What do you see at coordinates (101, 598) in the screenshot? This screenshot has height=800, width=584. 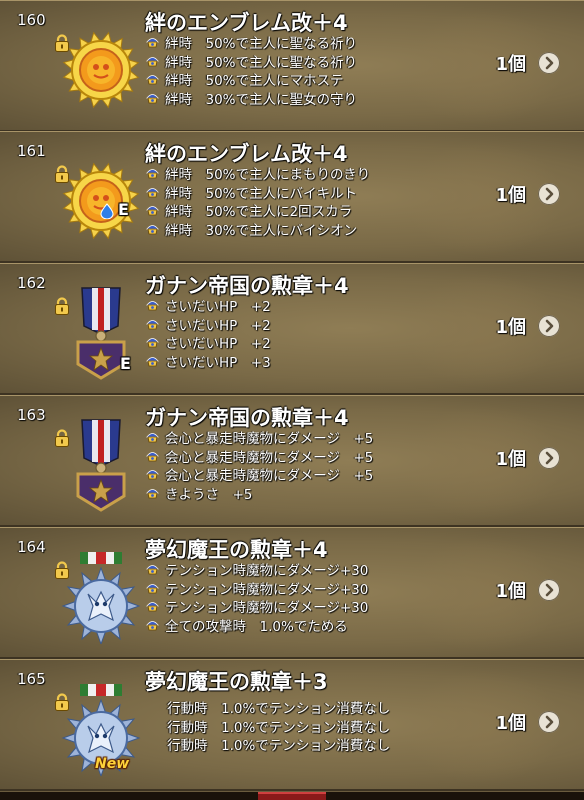 I see `demon-medal-icon` at bounding box center [101, 598].